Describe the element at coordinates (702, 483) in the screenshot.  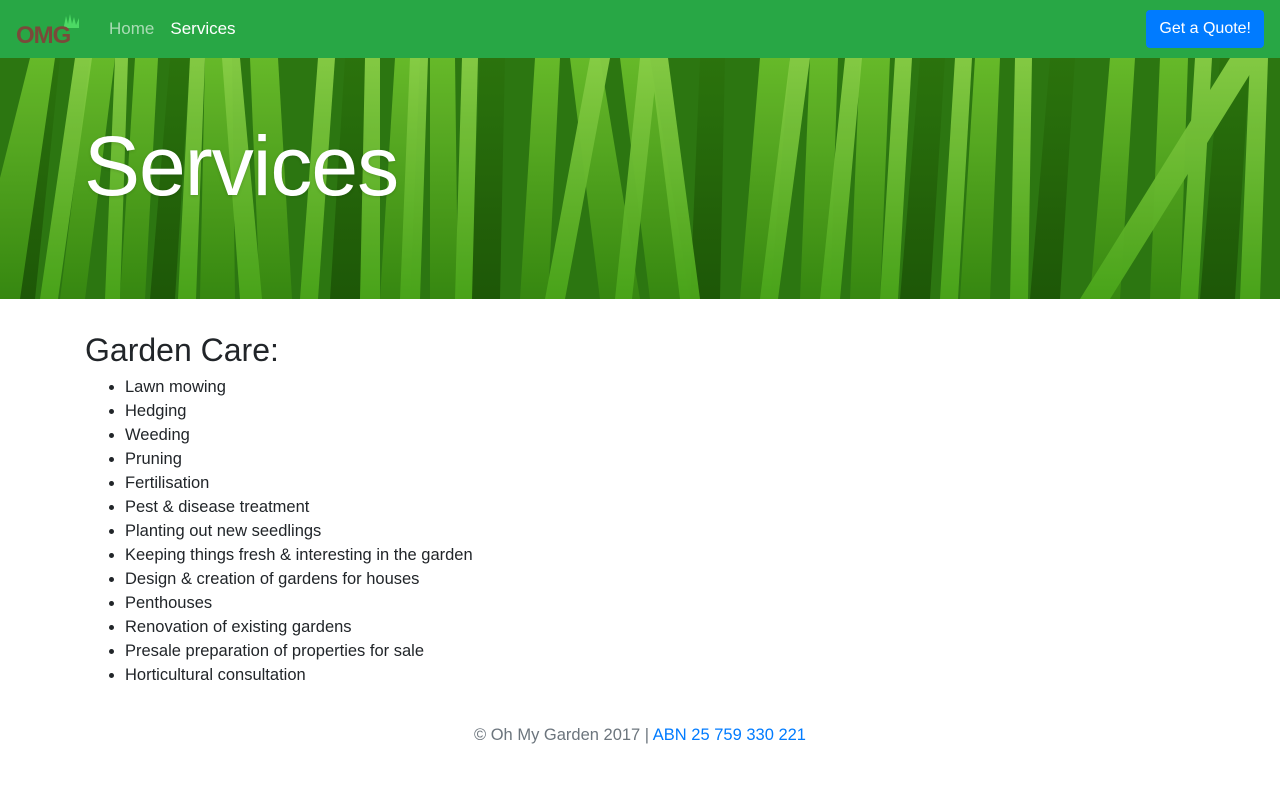
I see `list-item: Fertilisation` at that location.